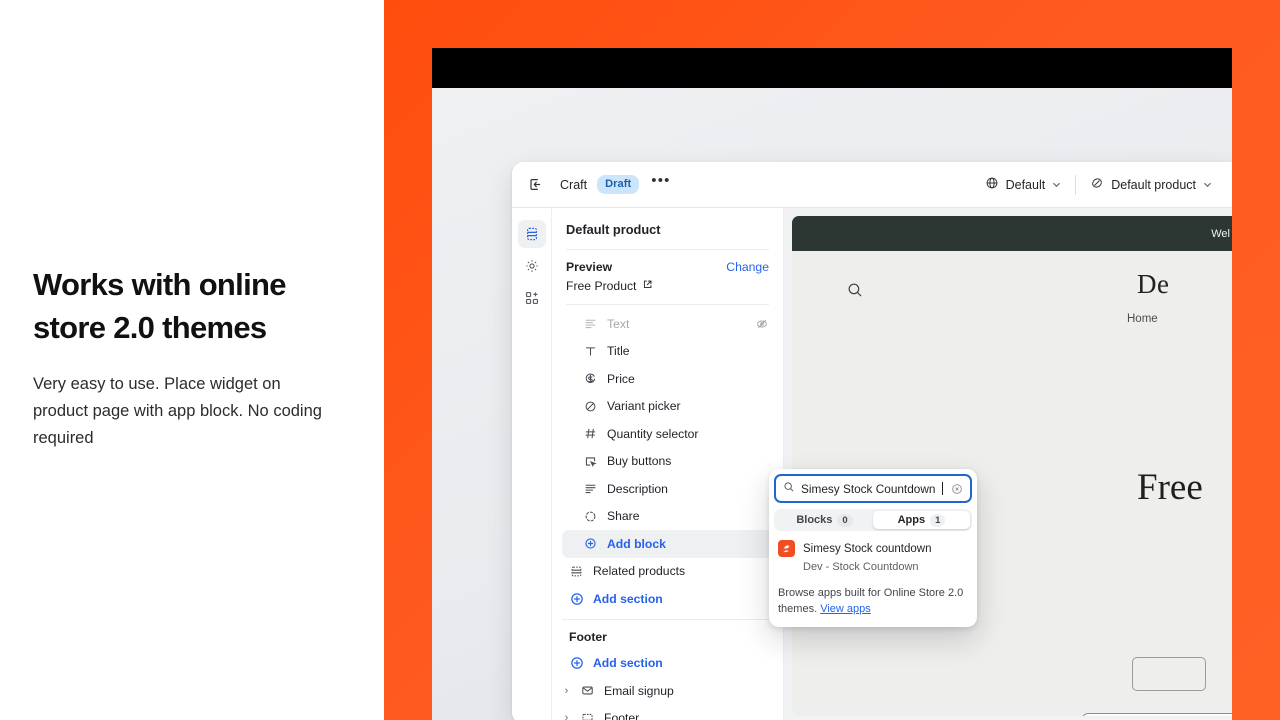 Image resolution: width=1280 pixels, height=720 pixels. Describe the element at coordinates (535, 185) in the screenshot. I see `exit-icon` at that location.